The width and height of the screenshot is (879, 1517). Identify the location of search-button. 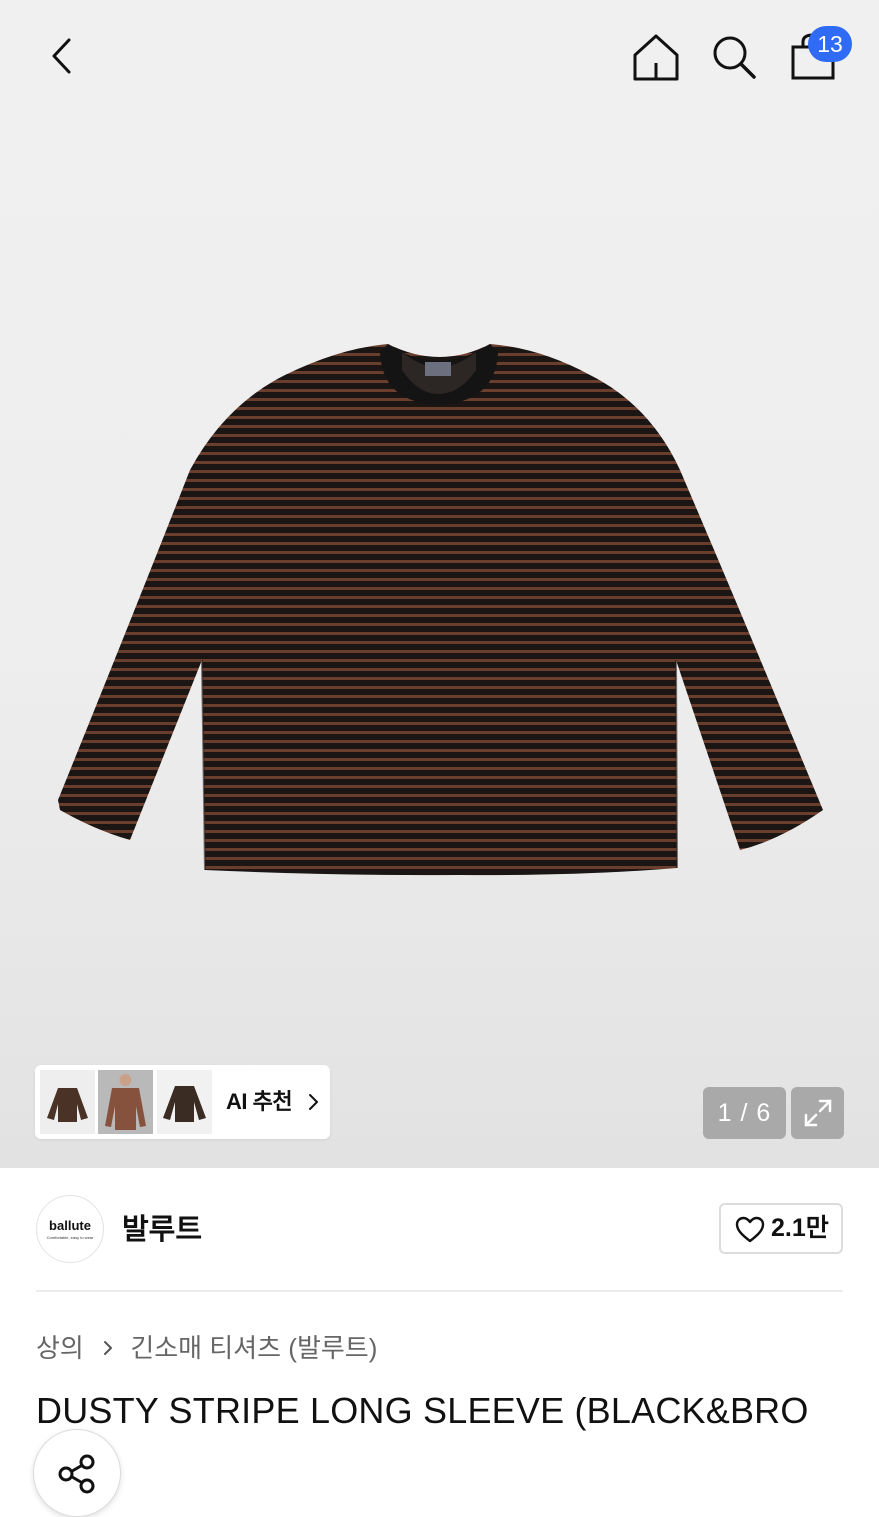
(734, 58).